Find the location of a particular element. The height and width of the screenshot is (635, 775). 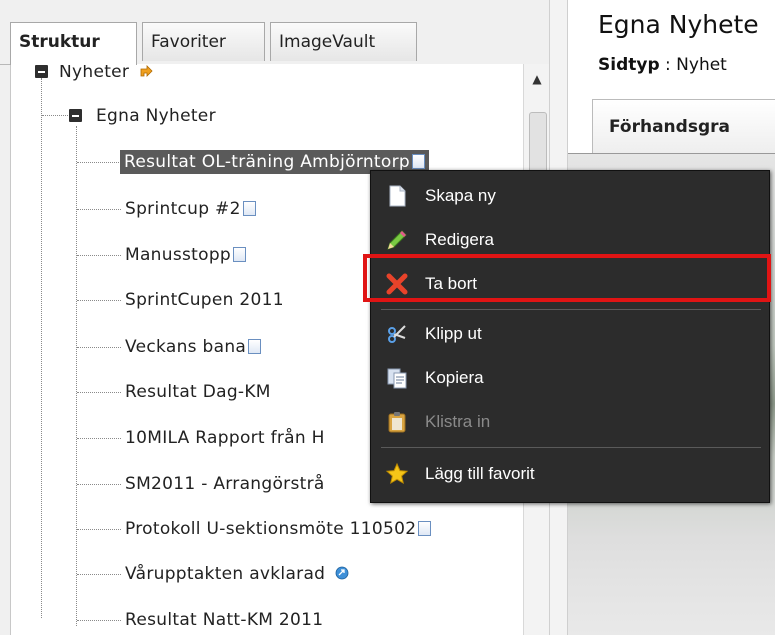

menu-item-label: Lägg till favorit is located at coordinates (480, 473).